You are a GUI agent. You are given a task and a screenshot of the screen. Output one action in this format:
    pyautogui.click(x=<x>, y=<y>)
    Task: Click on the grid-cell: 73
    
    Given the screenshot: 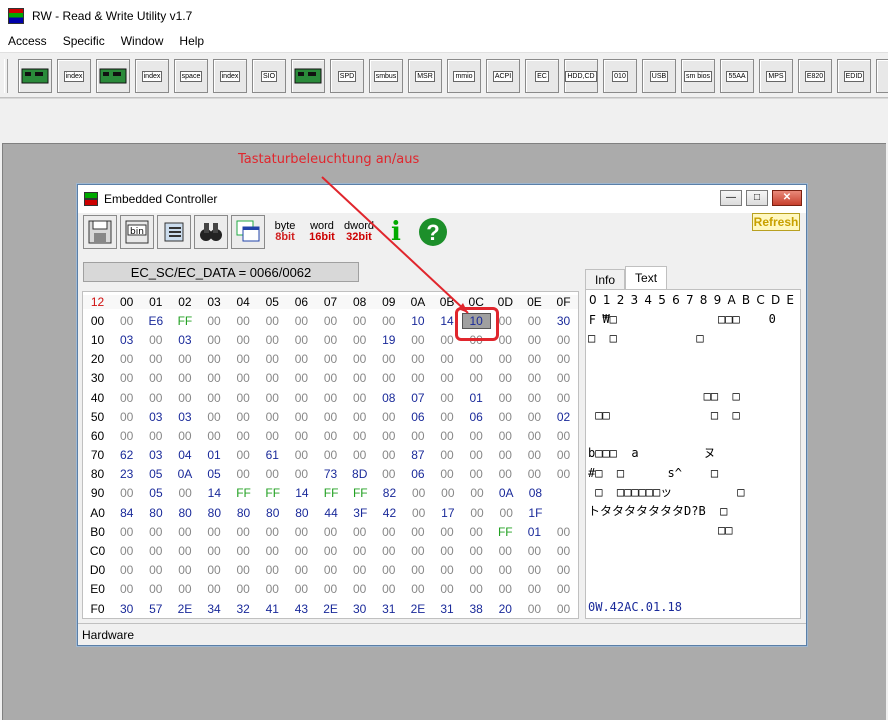 What is the action you would take?
    pyautogui.click(x=330, y=474)
    